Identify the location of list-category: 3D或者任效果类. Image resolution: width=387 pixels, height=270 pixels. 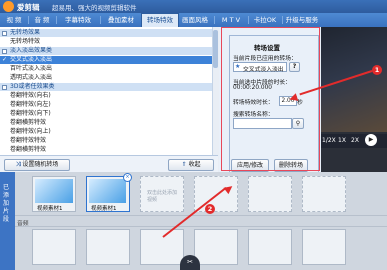
(108, 87).